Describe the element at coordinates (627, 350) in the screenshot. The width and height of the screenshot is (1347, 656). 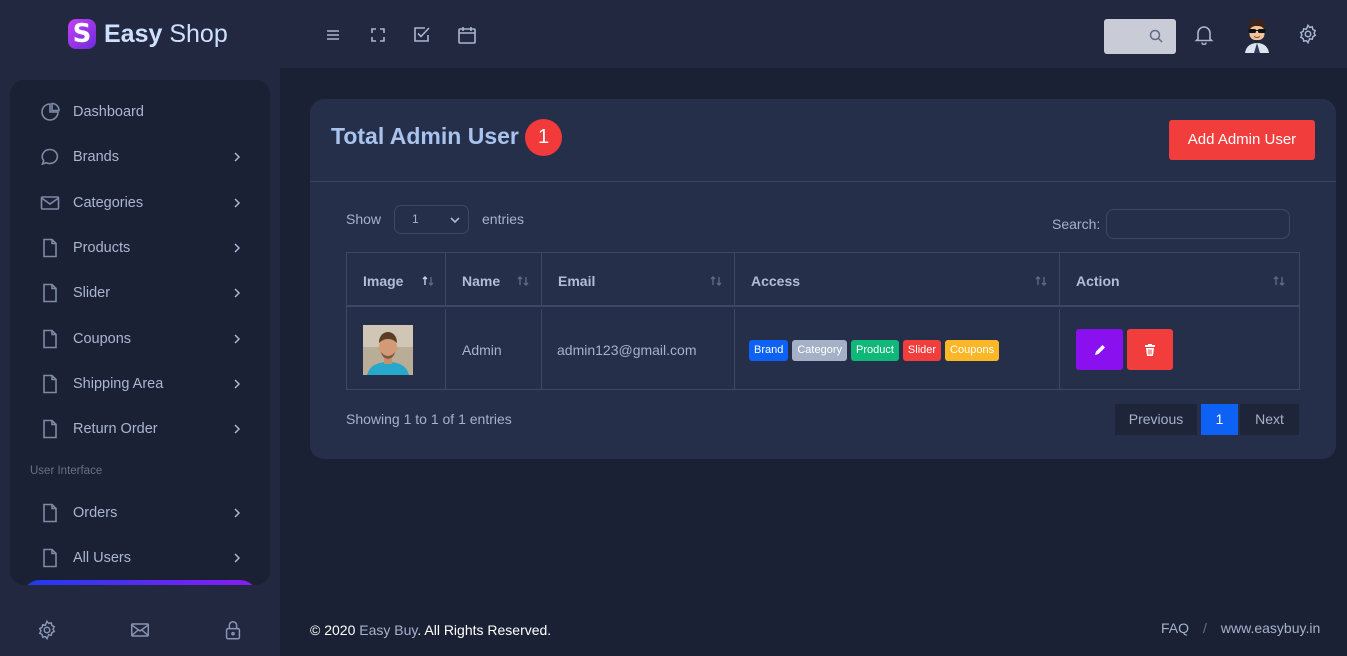
I see `user-email: admin123@gmail.com` at that location.